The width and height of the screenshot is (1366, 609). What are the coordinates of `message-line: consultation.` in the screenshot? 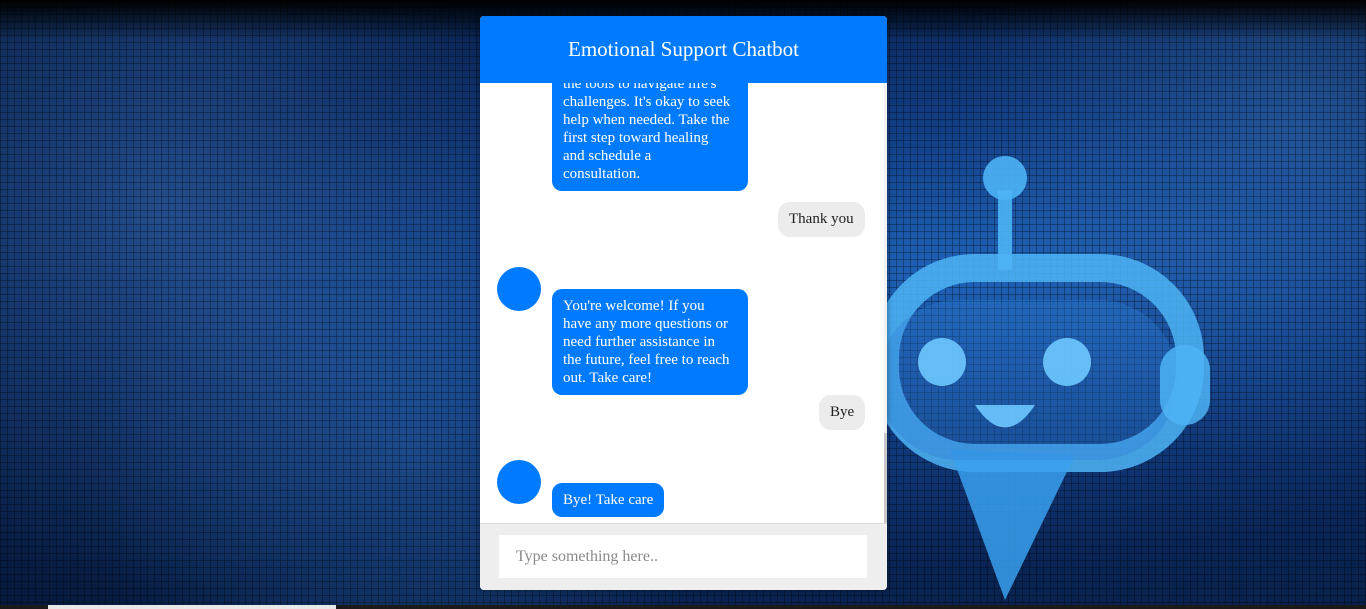 It's located at (602, 174).